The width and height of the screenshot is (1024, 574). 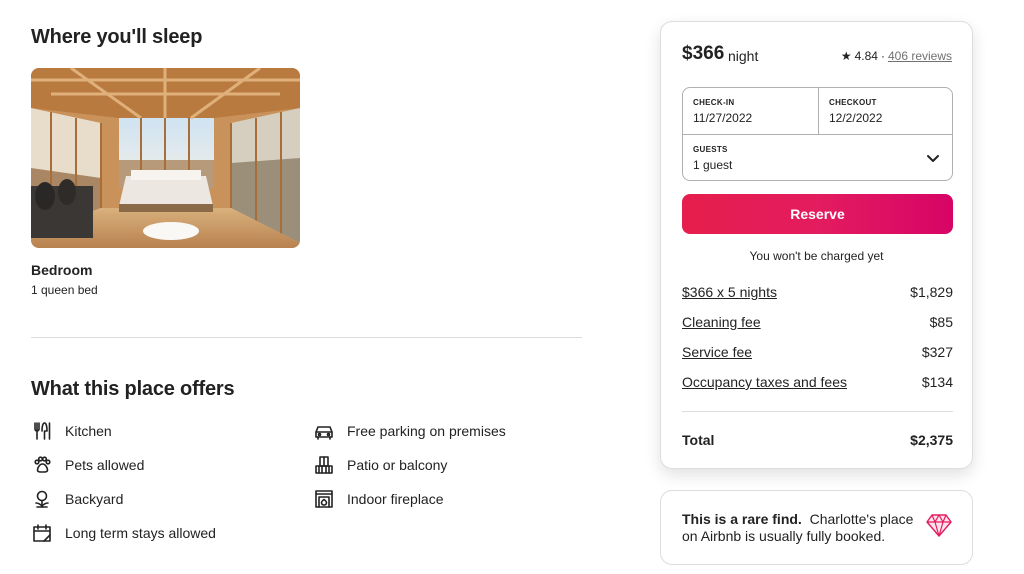 I want to click on amenity-backyard: Backyard, so click(x=77, y=499).